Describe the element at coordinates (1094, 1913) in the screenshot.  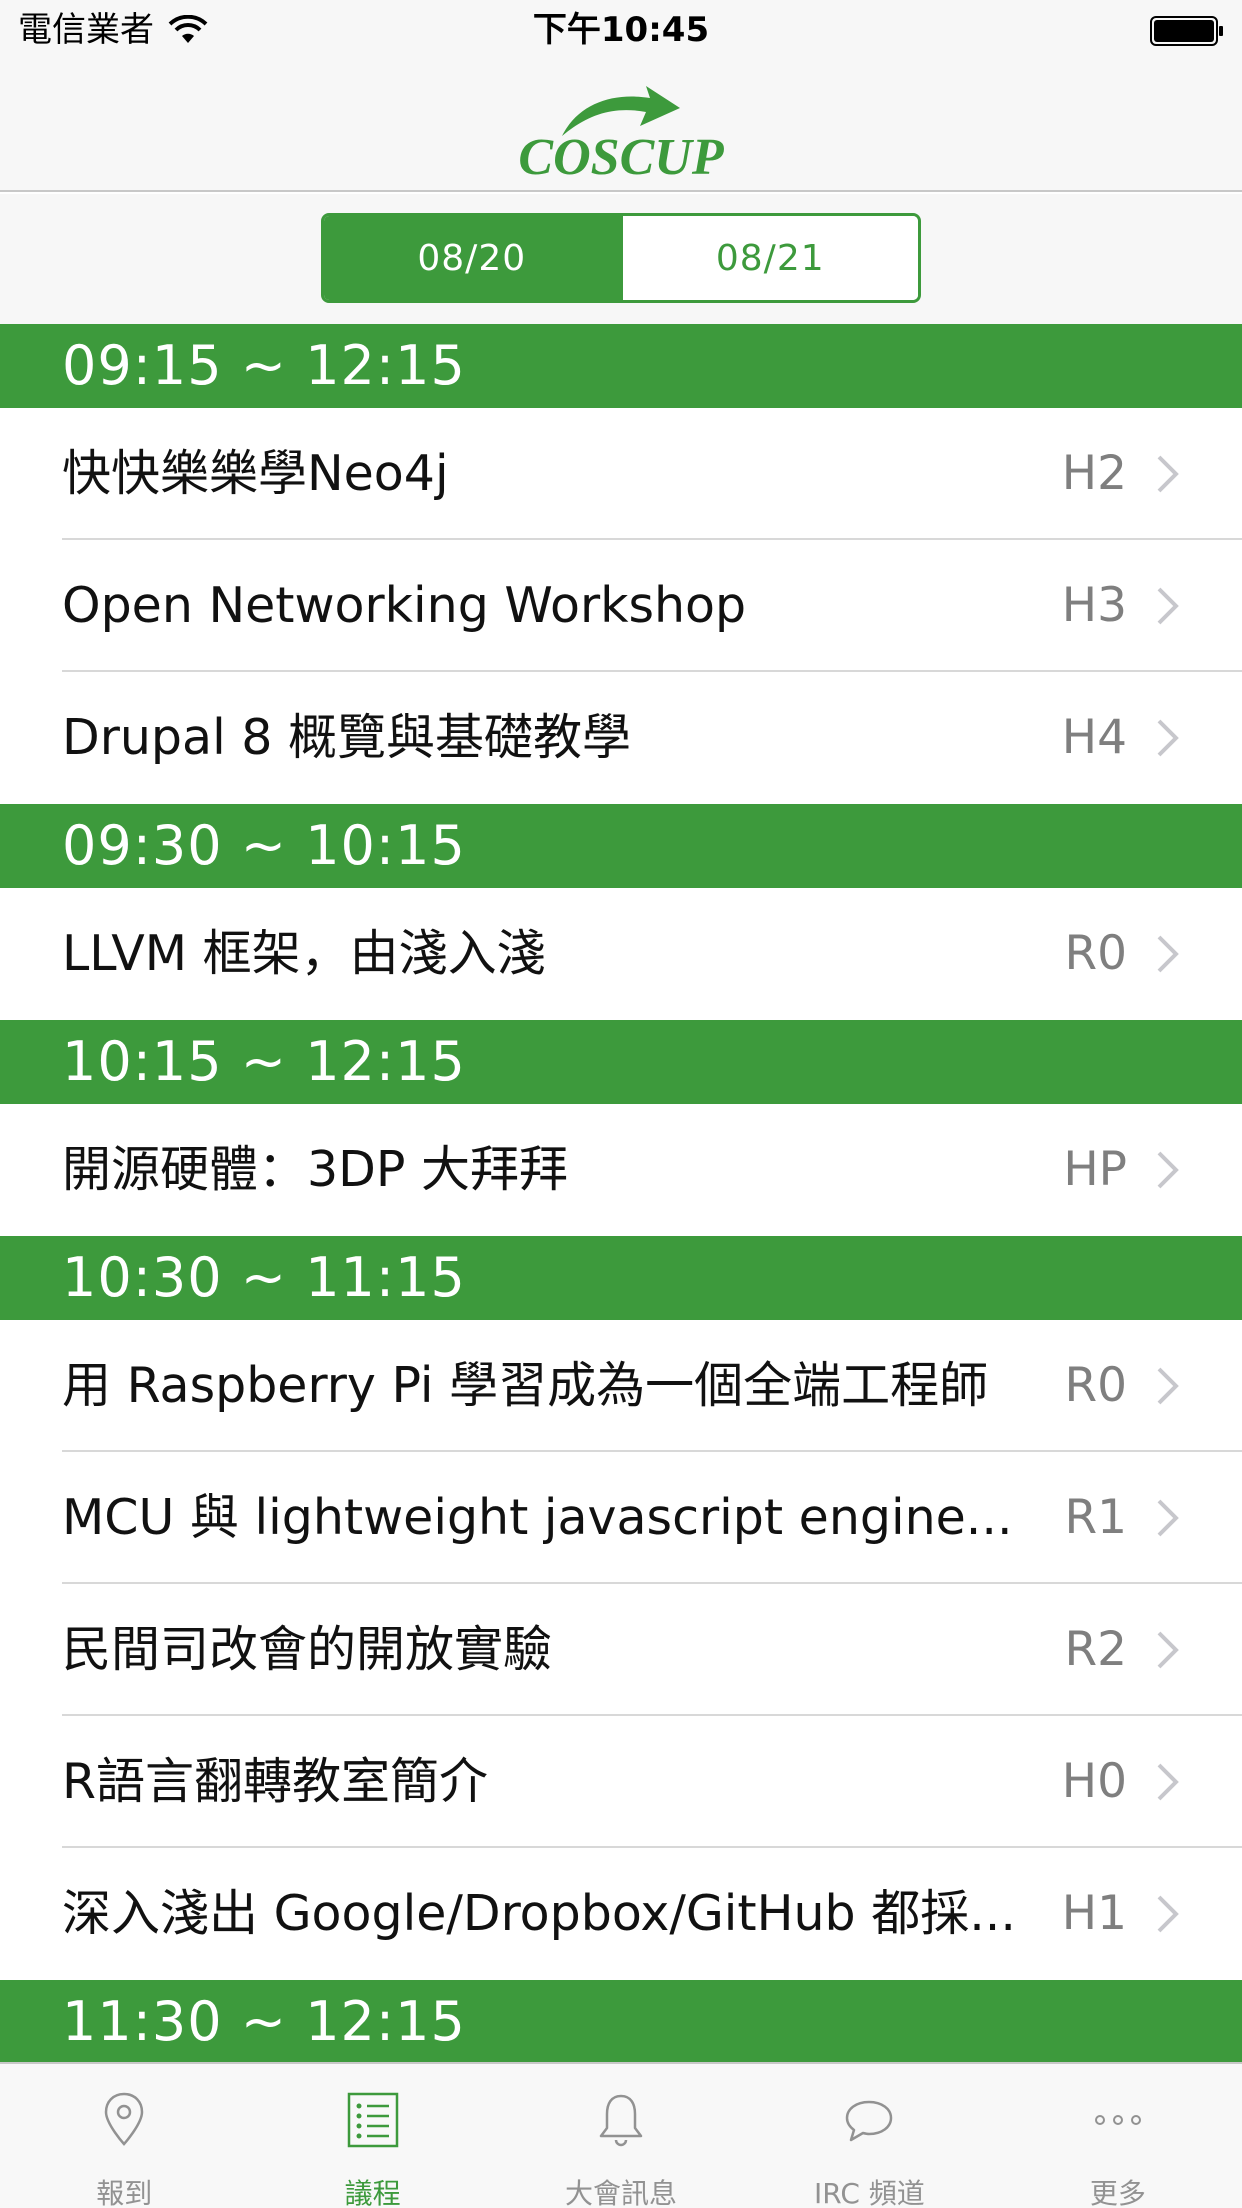
I see `session-room: H1` at that location.